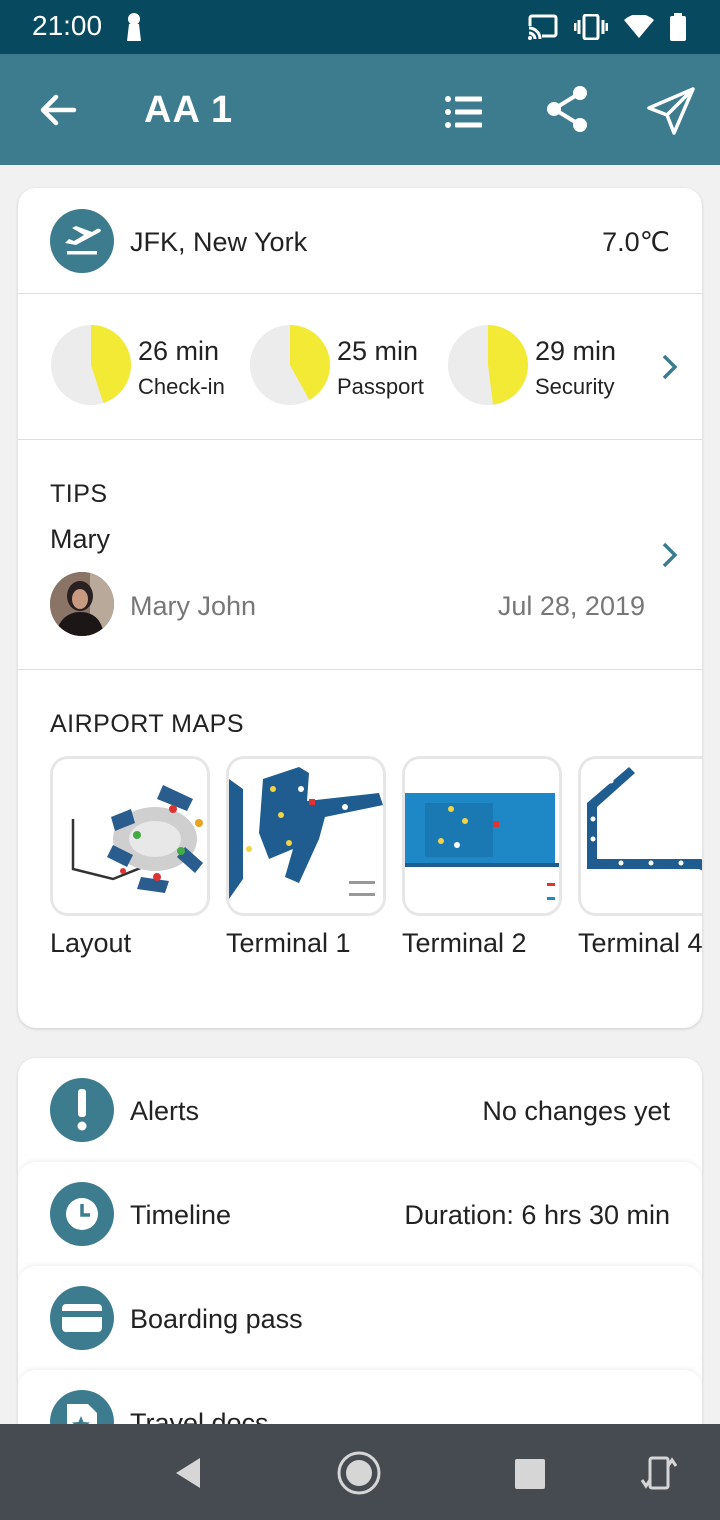 The image size is (720, 1520). Describe the element at coordinates (193, 606) in the screenshot. I see `tip-author: Mary John` at that location.